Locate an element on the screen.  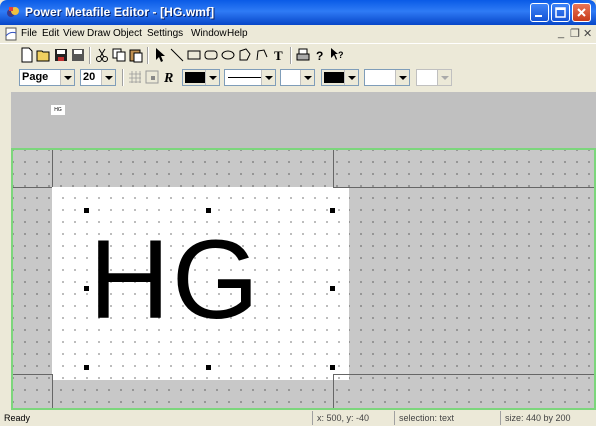
mdi-restore-icon: ❐ is located at coordinates (575, 33).